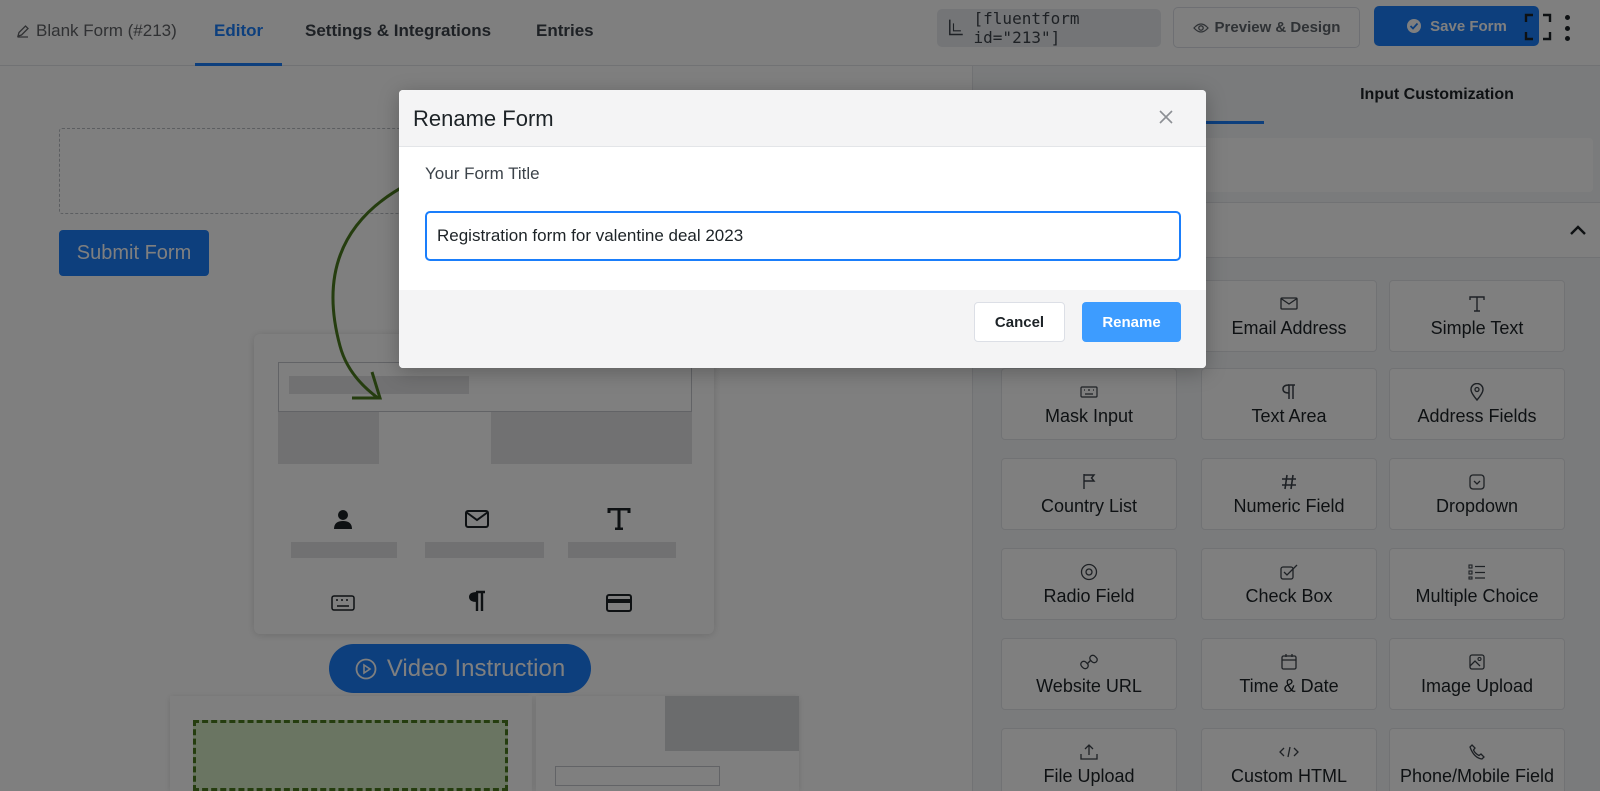 The height and width of the screenshot is (791, 1600). Describe the element at coordinates (802, 329) in the screenshot. I see `dialog-footer: Cancel Rename` at that location.